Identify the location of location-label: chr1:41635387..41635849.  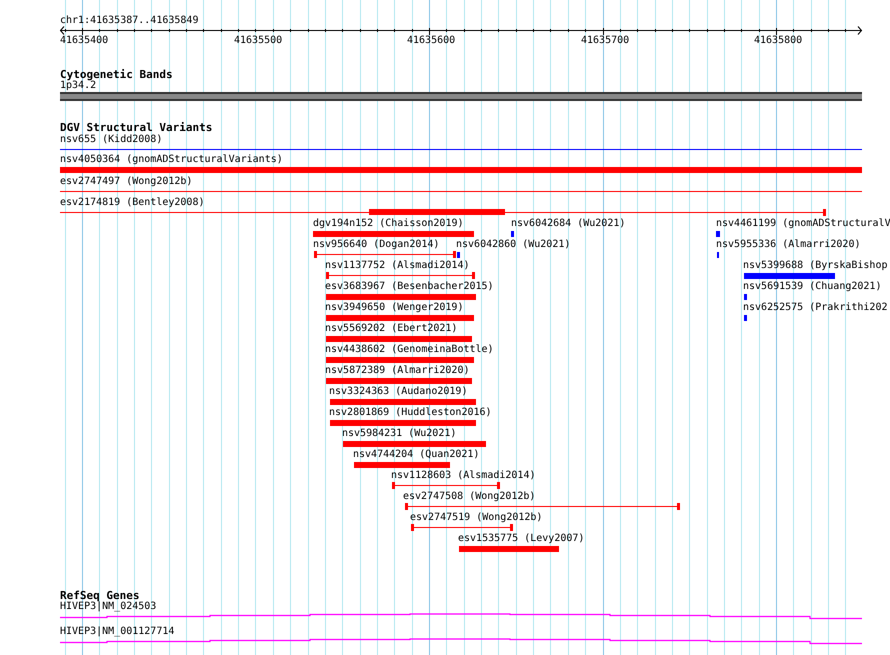
(129, 21).